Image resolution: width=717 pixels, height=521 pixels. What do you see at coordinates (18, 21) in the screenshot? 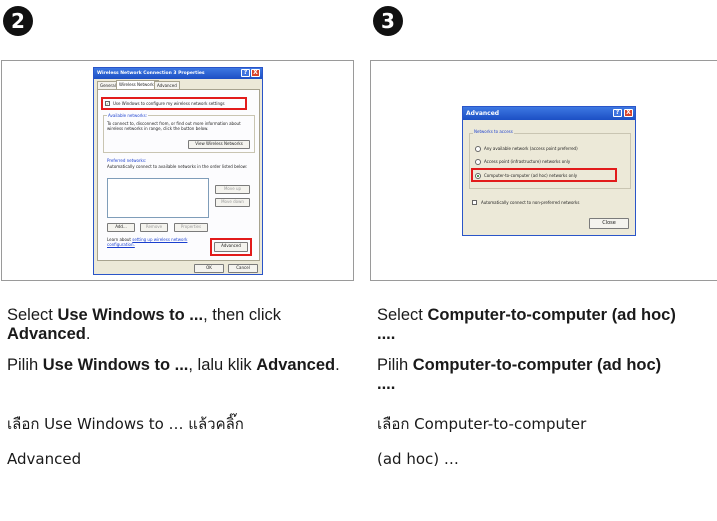
I see `step-2-number: 2` at bounding box center [18, 21].